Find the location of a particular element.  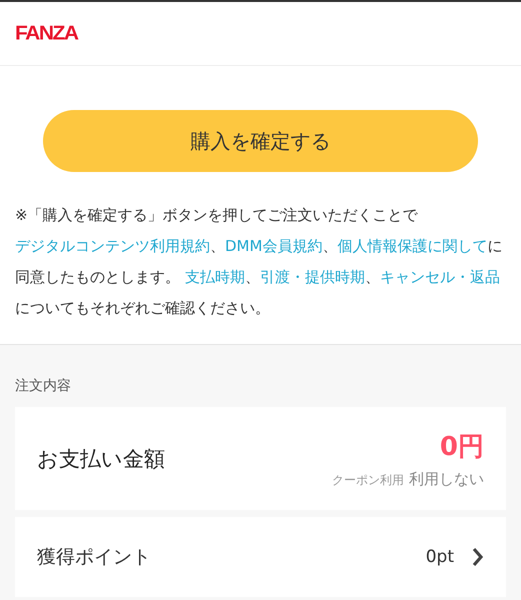

terms-link: 引渡・提供時期 is located at coordinates (312, 277).